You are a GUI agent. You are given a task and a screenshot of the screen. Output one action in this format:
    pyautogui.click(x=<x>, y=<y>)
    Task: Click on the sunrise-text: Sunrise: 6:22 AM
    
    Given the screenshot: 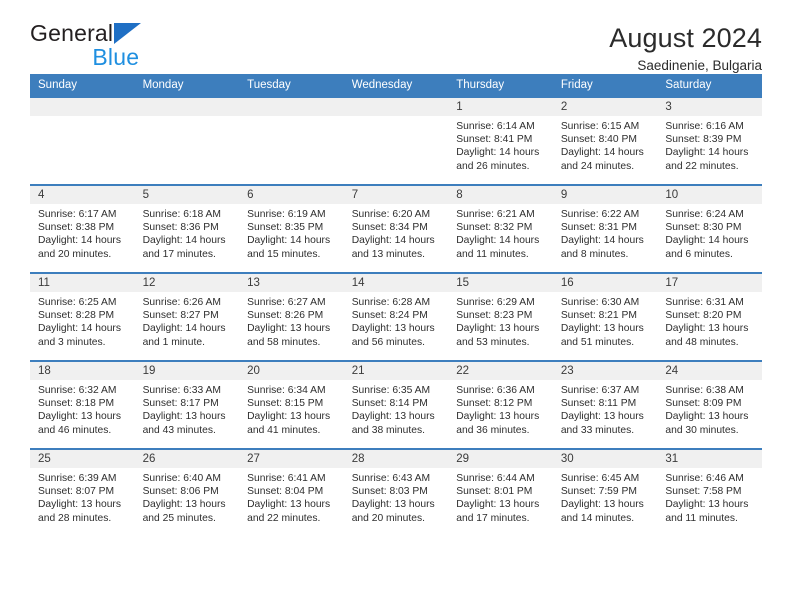 What is the action you would take?
    pyautogui.click(x=600, y=214)
    